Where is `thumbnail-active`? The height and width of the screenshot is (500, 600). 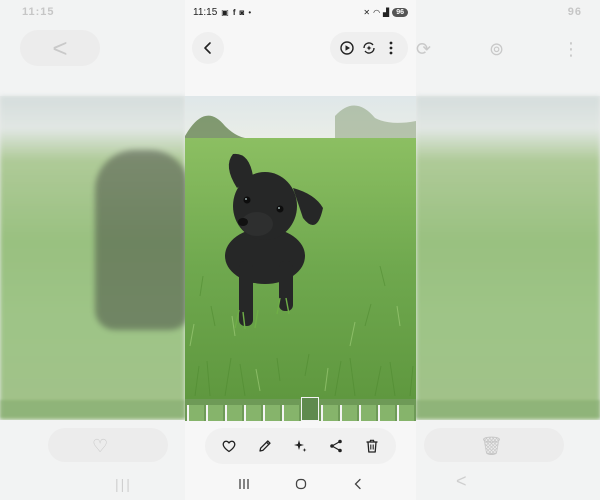 thumbnail-active is located at coordinates (310, 409).